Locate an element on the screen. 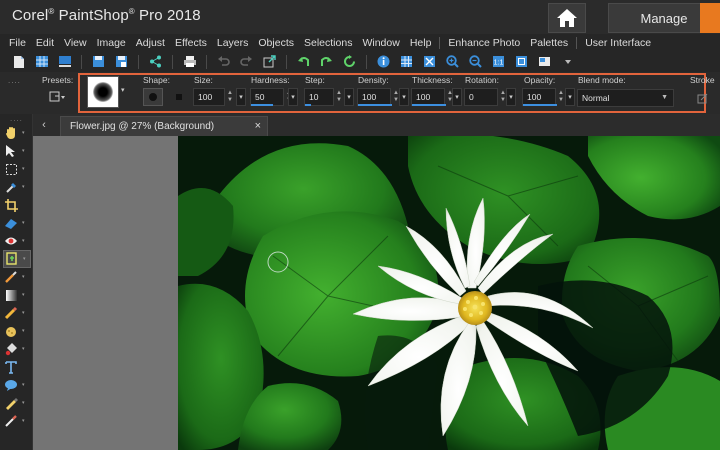  crop-tool is located at coordinates (17, 205).